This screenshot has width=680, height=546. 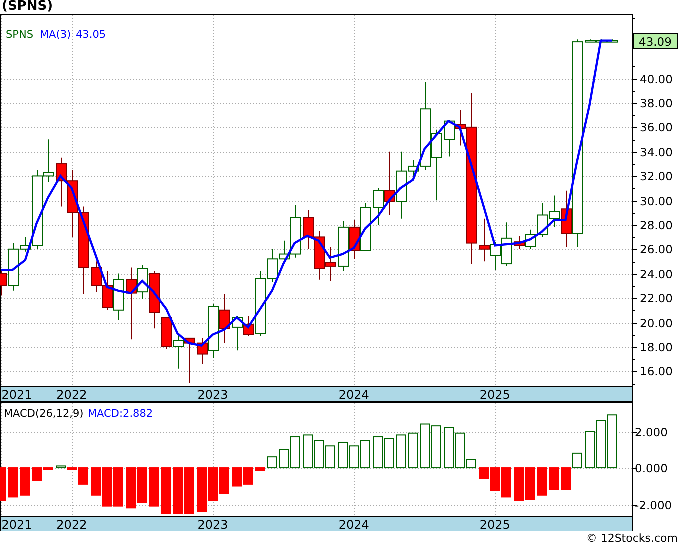 I want to click on price-axis-label: 22.00, so click(x=656, y=299).